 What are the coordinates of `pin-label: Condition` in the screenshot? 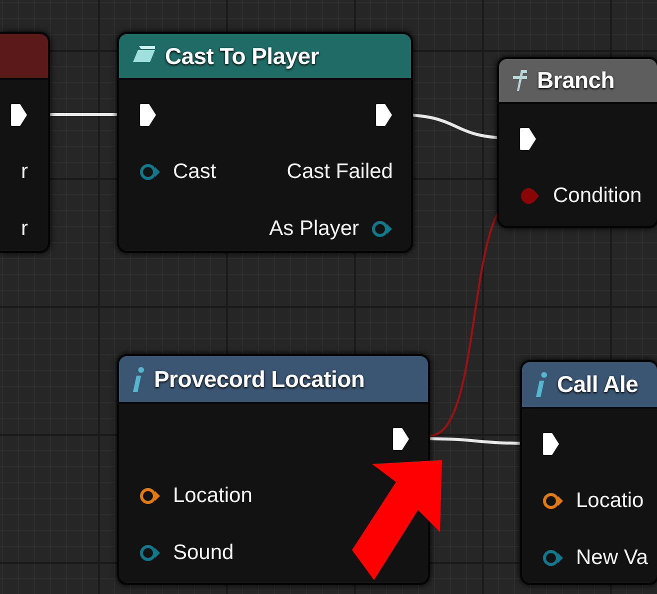 It's located at (597, 195).